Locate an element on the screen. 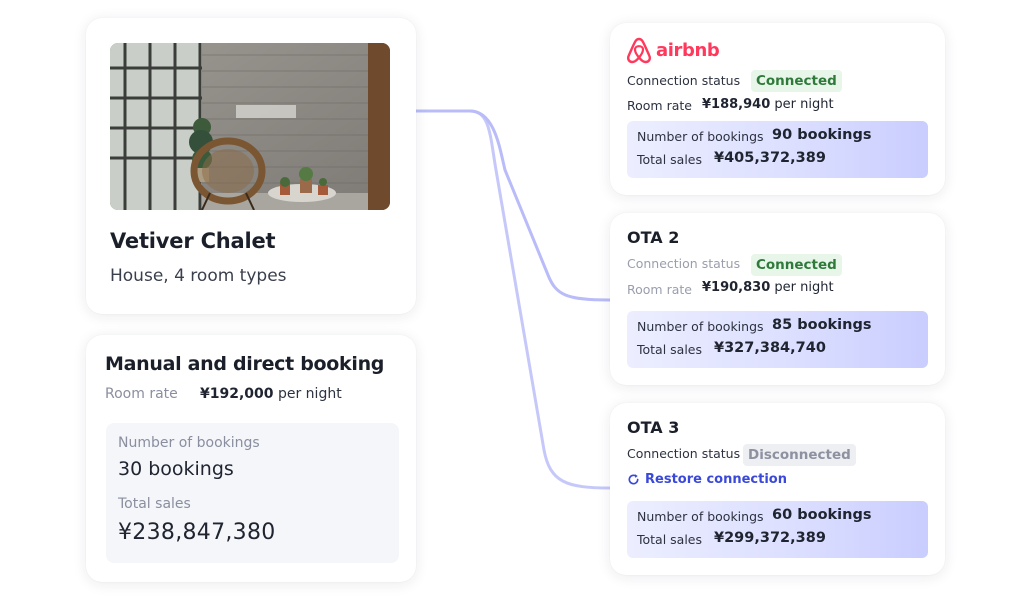  sales-value: ¥327,384,740 is located at coordinates (770, 348).